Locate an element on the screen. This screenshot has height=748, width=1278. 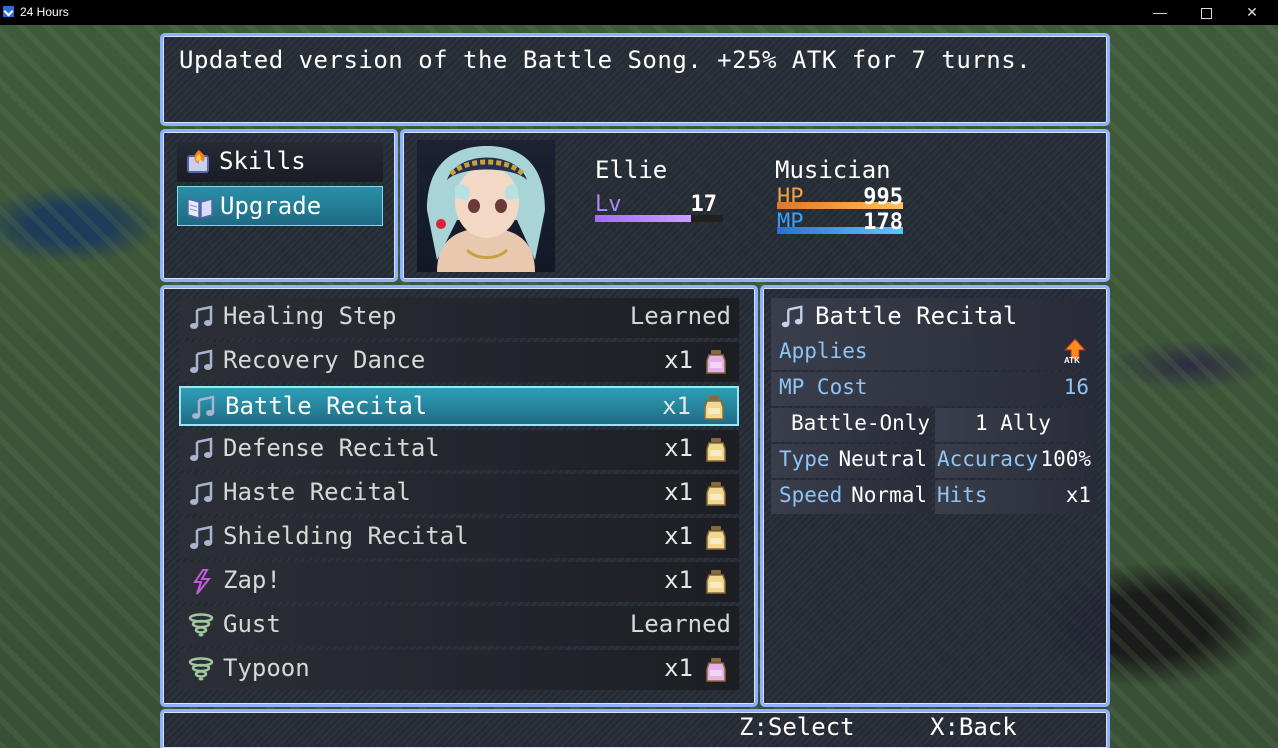
hint-window: Z:Select X:Back is located at coordinates (635, 728).